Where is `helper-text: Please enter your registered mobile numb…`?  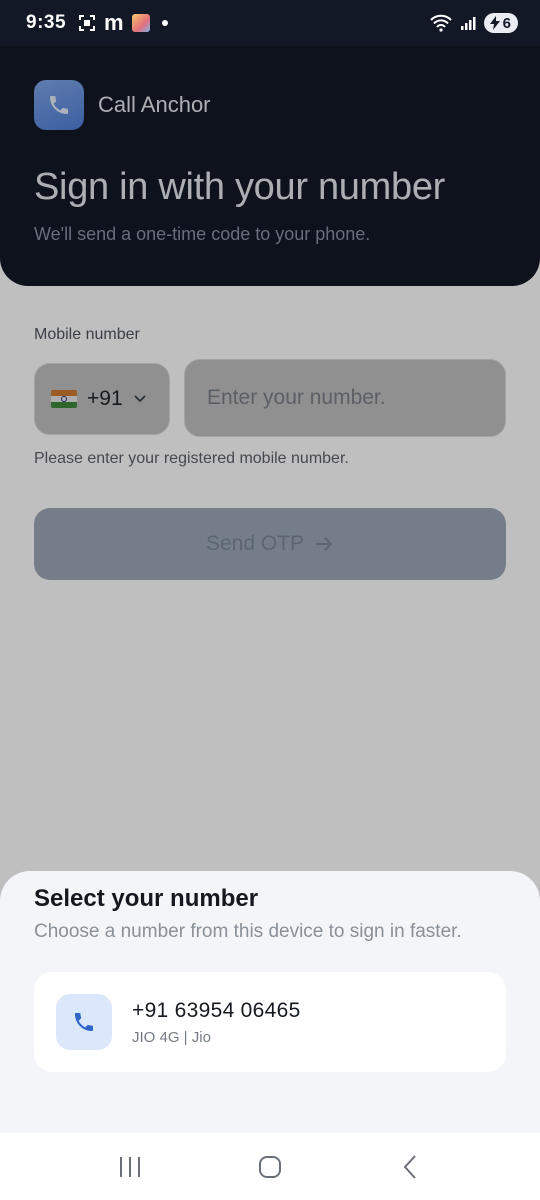
helper-text: Please enter your registered mobile numb… is located at coordinates (191, 458).